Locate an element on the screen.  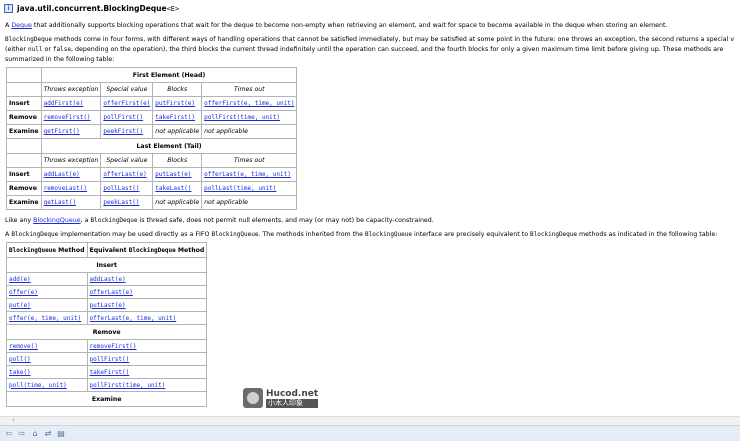
table-cell: getLast() is located at coordinates (71, 202).